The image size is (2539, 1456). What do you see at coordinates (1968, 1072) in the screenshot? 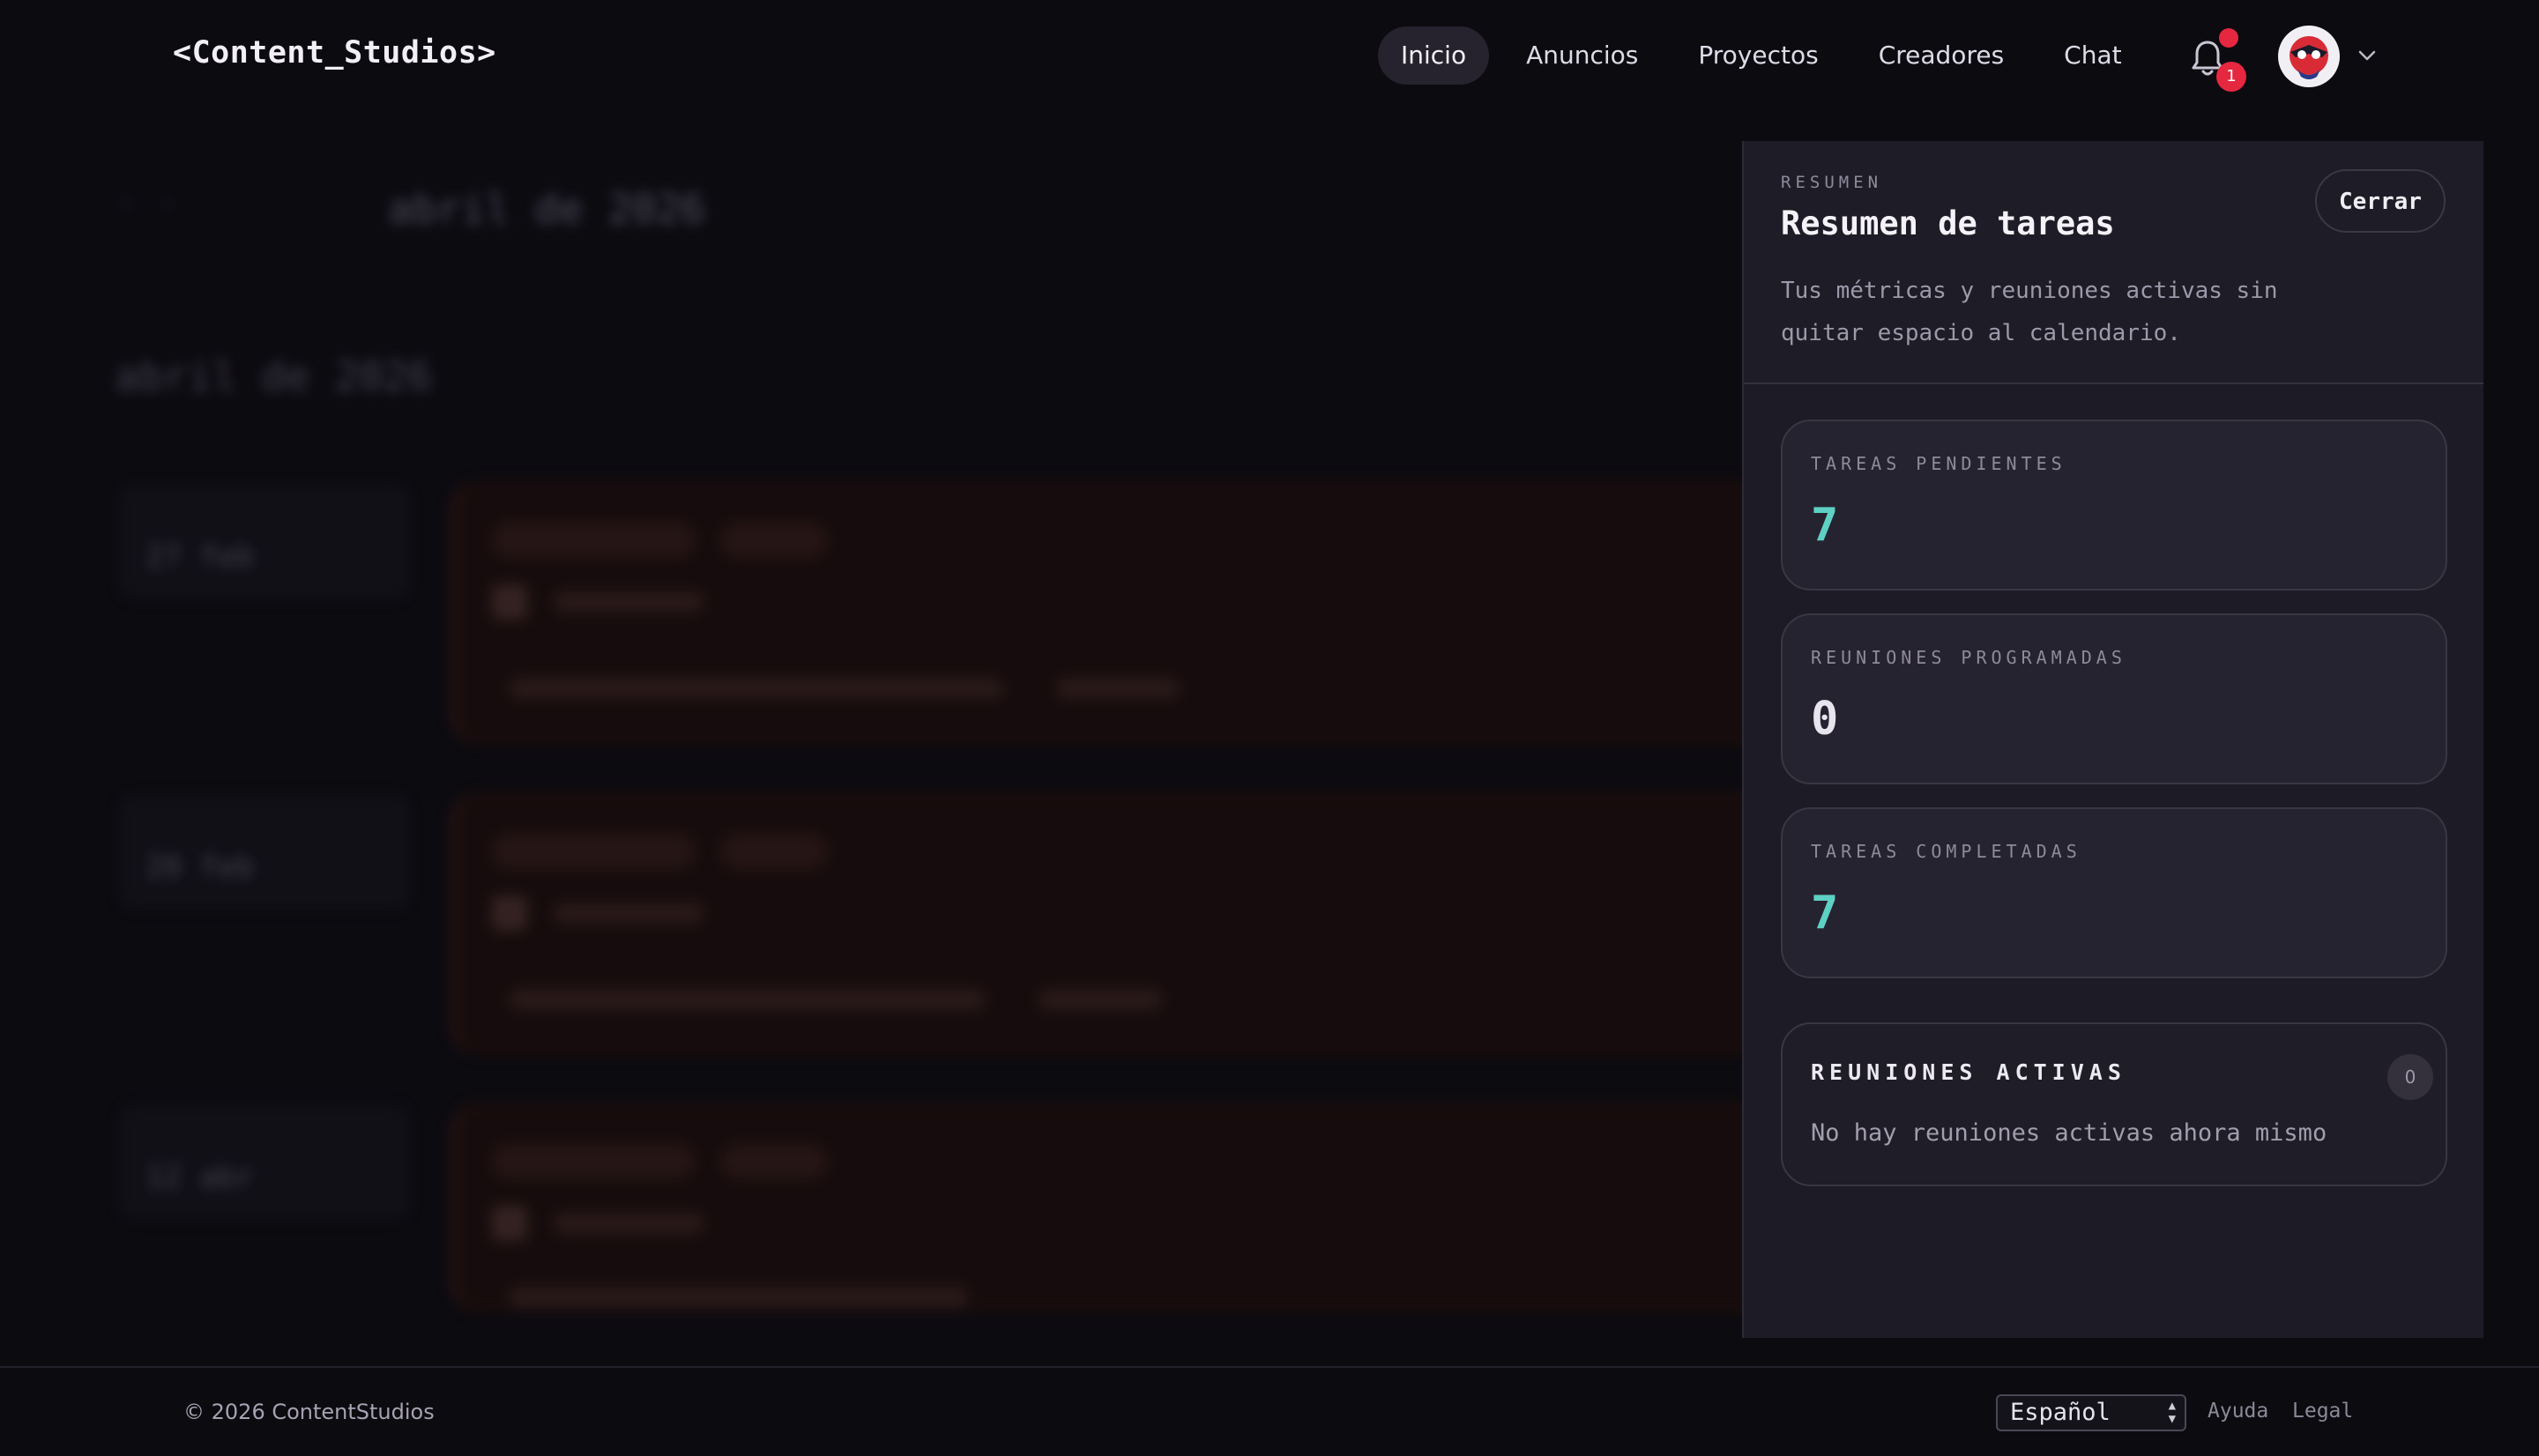
I see `active-meetings-title: REUNIONES ACTIVAS` at bounding box center [1968, 1072].